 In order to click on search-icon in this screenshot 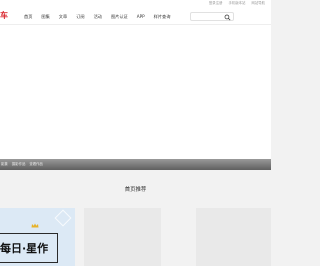, I will do `click(227, 17)`.